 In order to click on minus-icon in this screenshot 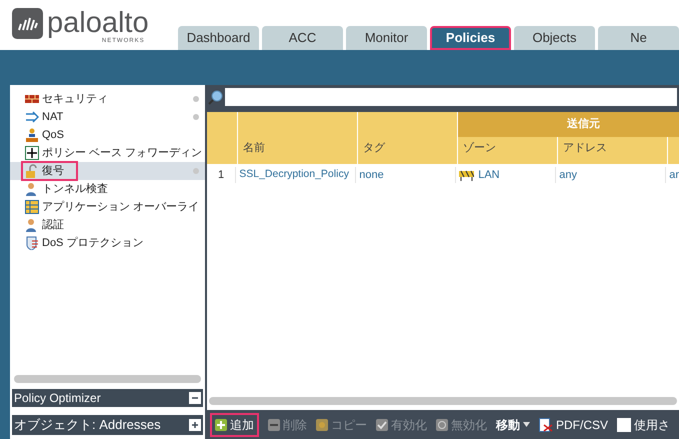, I will do `click(274, 424)`.